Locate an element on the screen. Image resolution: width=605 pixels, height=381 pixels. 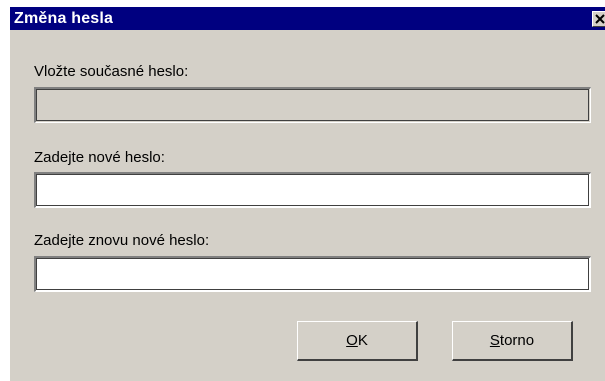
ok-button: OK is located at coordinates (357, 341).